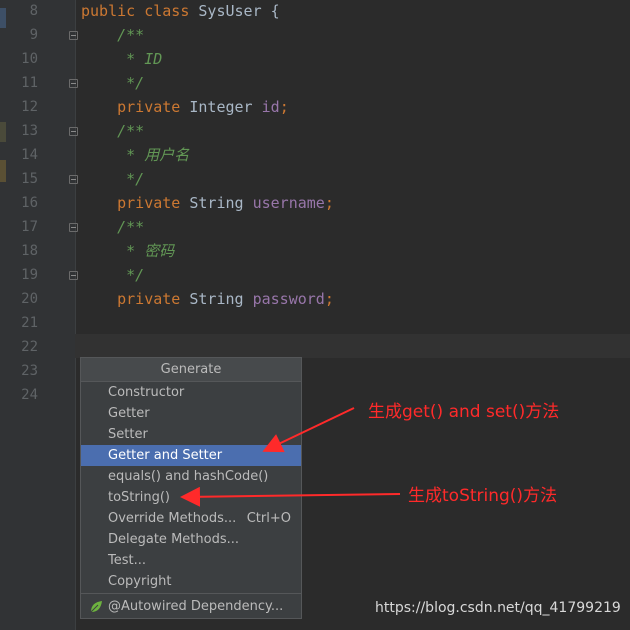 The height and width of the screenshot is (630, 630). What do you see at coordinates (29, 203) in the screenshot?
I see `line-number: 16` at bounding box center [29, 203].